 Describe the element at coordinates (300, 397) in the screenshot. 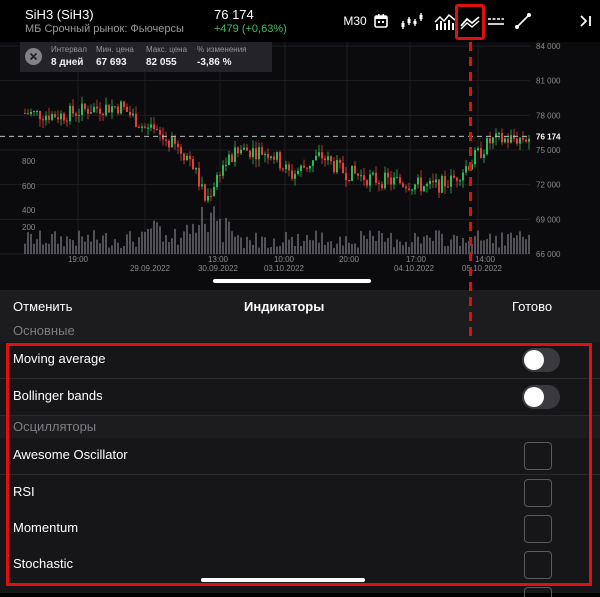

I see `indicator-row-bollinger: Bollinger bands` at that location.